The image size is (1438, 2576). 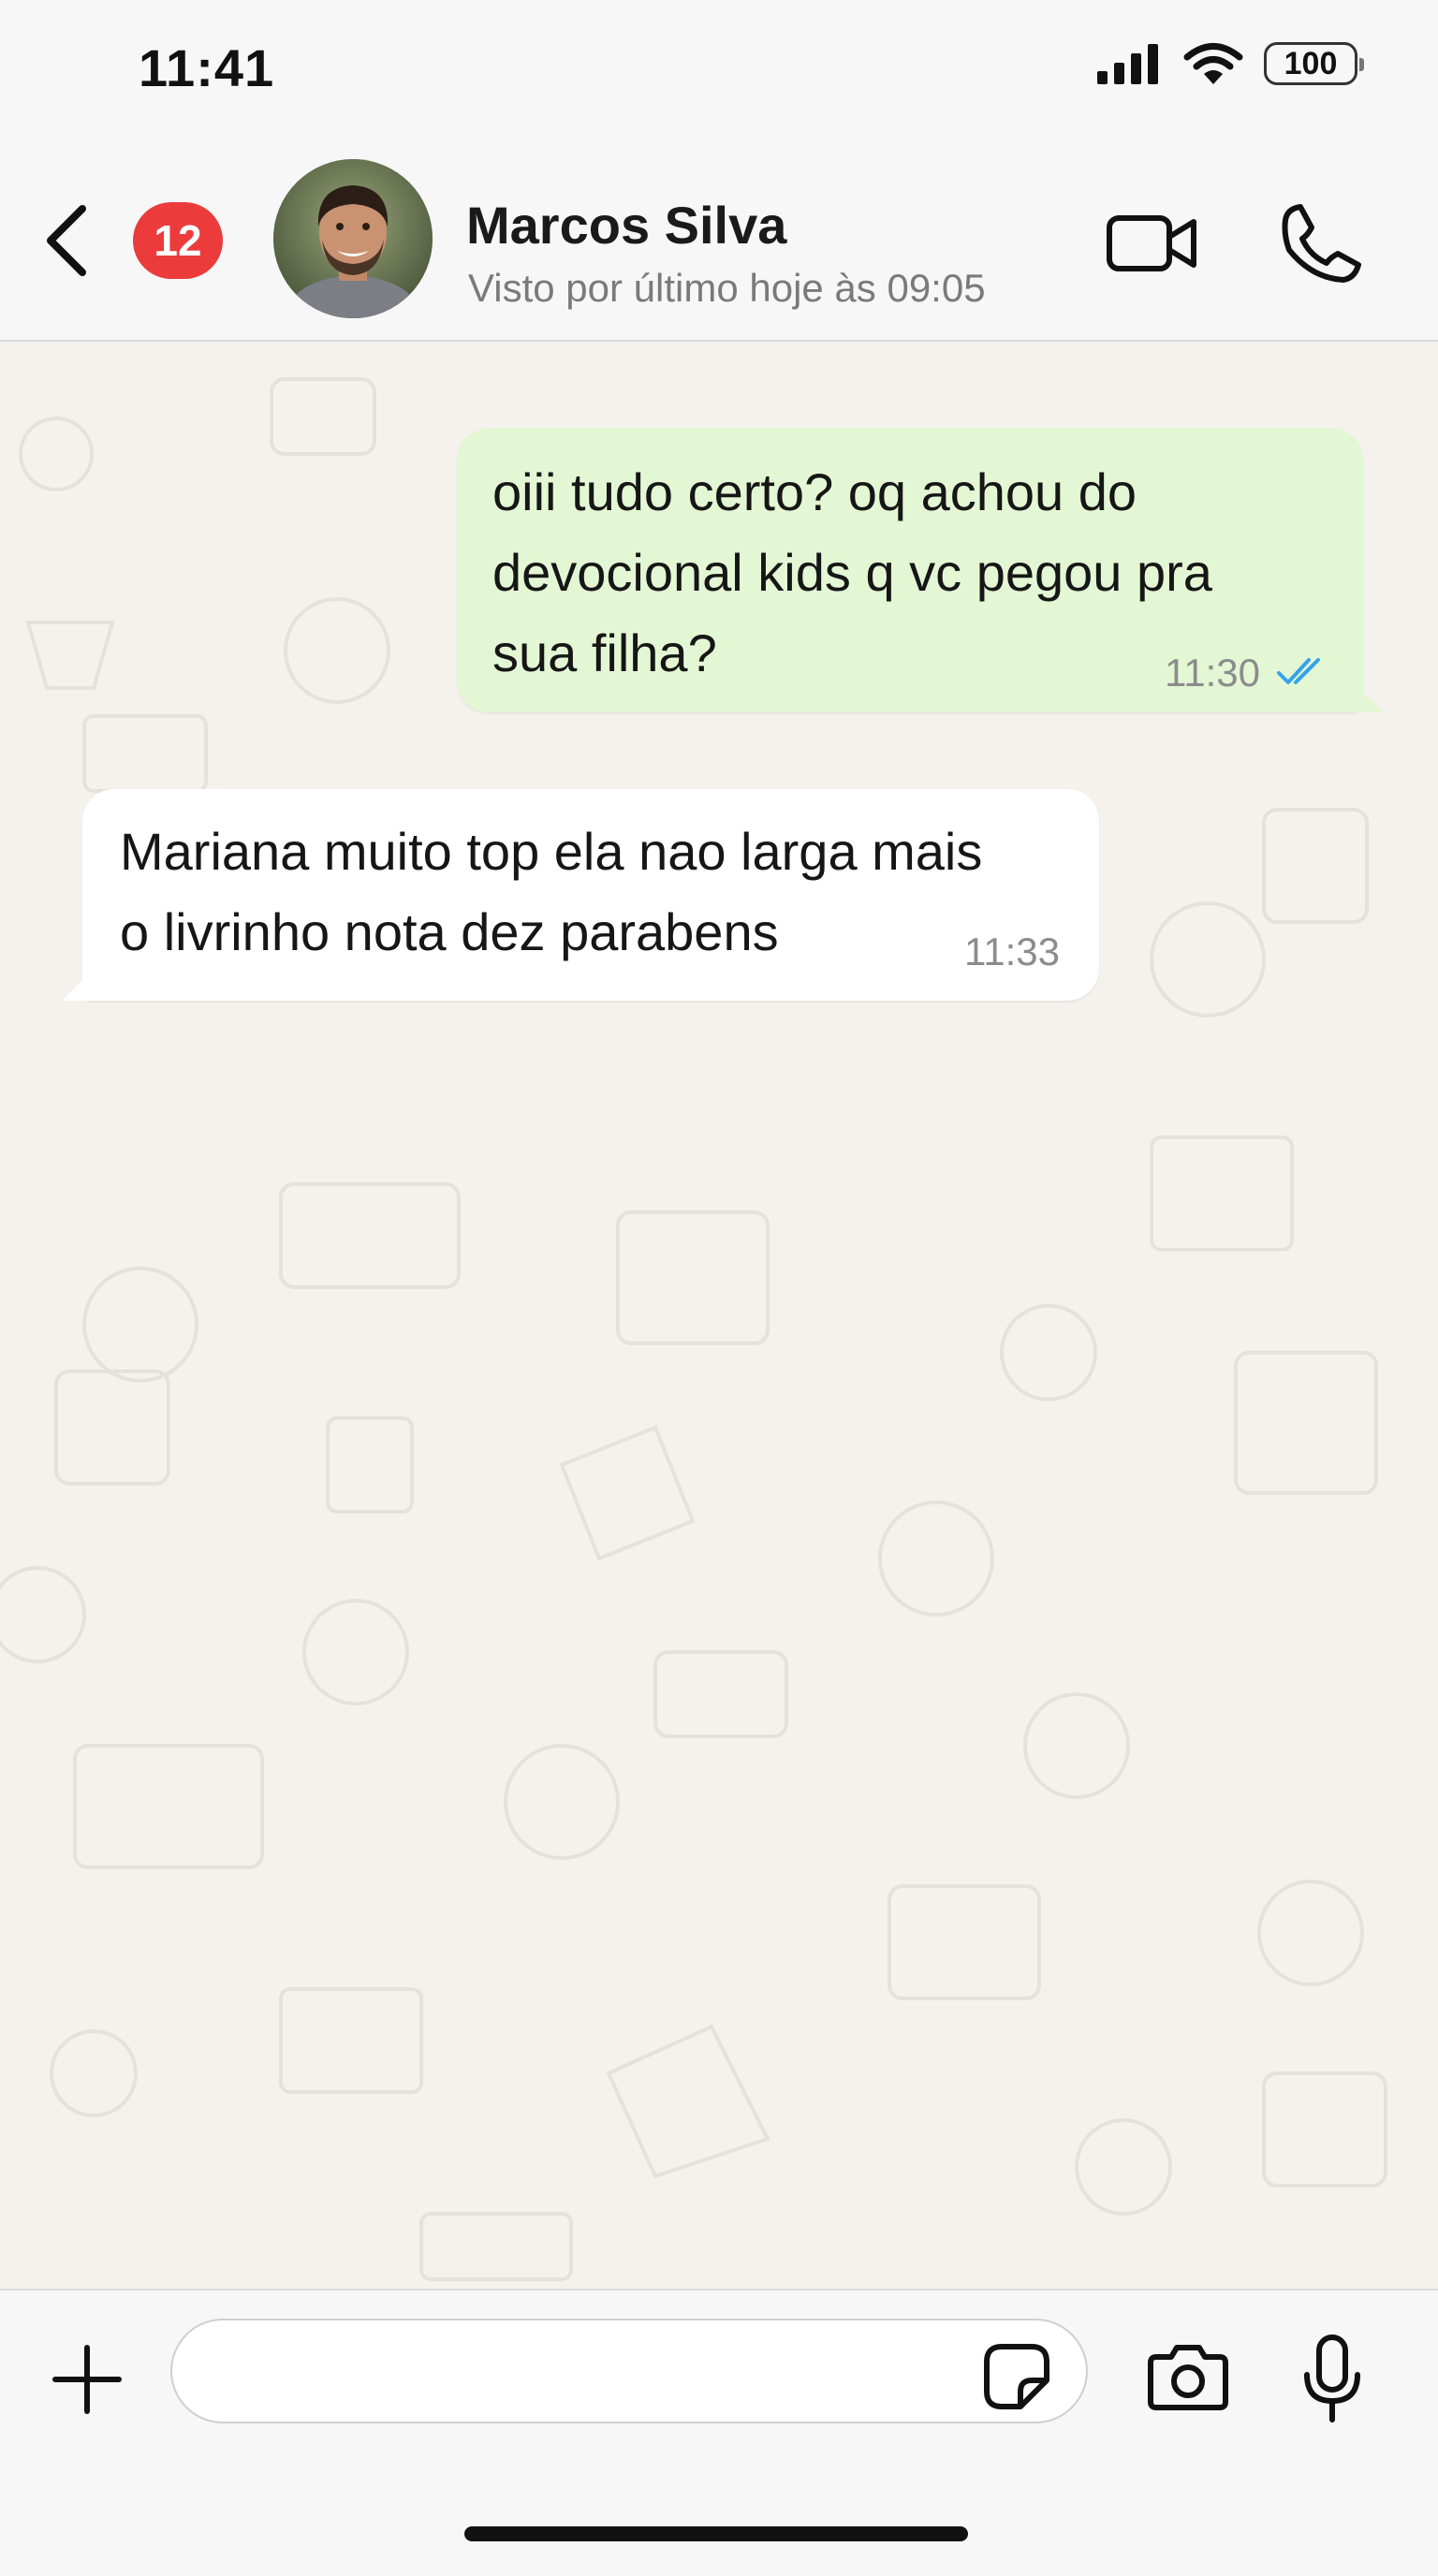 I want to click on camera-button, so click(x=1188, y=2376).